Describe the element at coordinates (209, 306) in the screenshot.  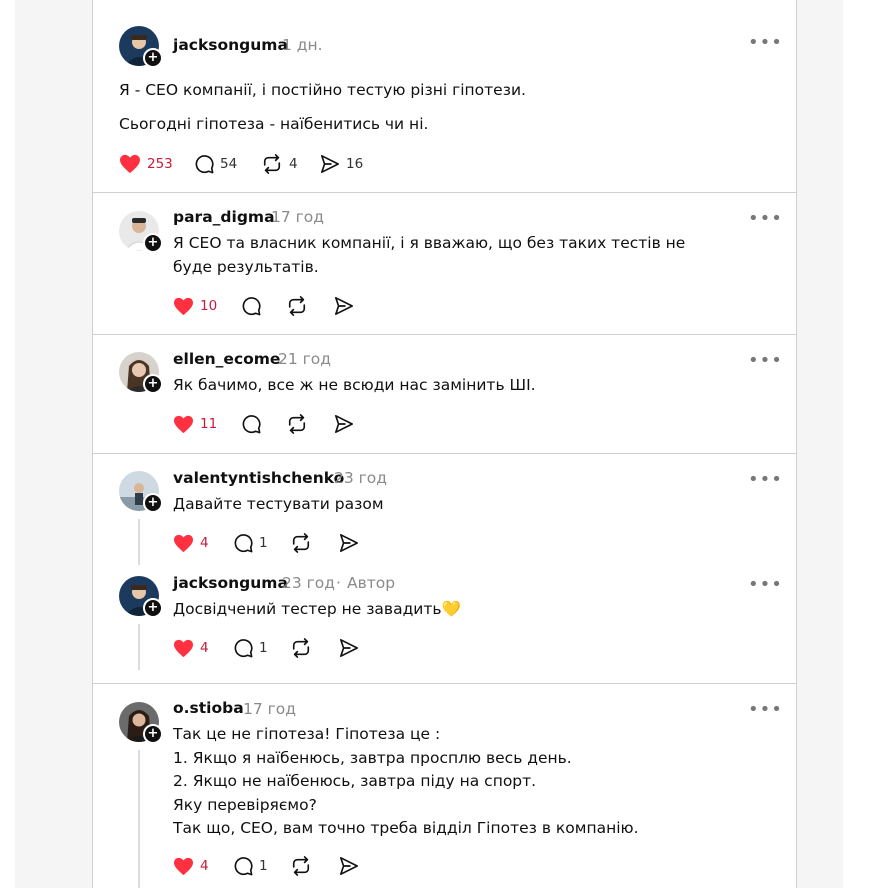
I see `like-count: 10` at that location.